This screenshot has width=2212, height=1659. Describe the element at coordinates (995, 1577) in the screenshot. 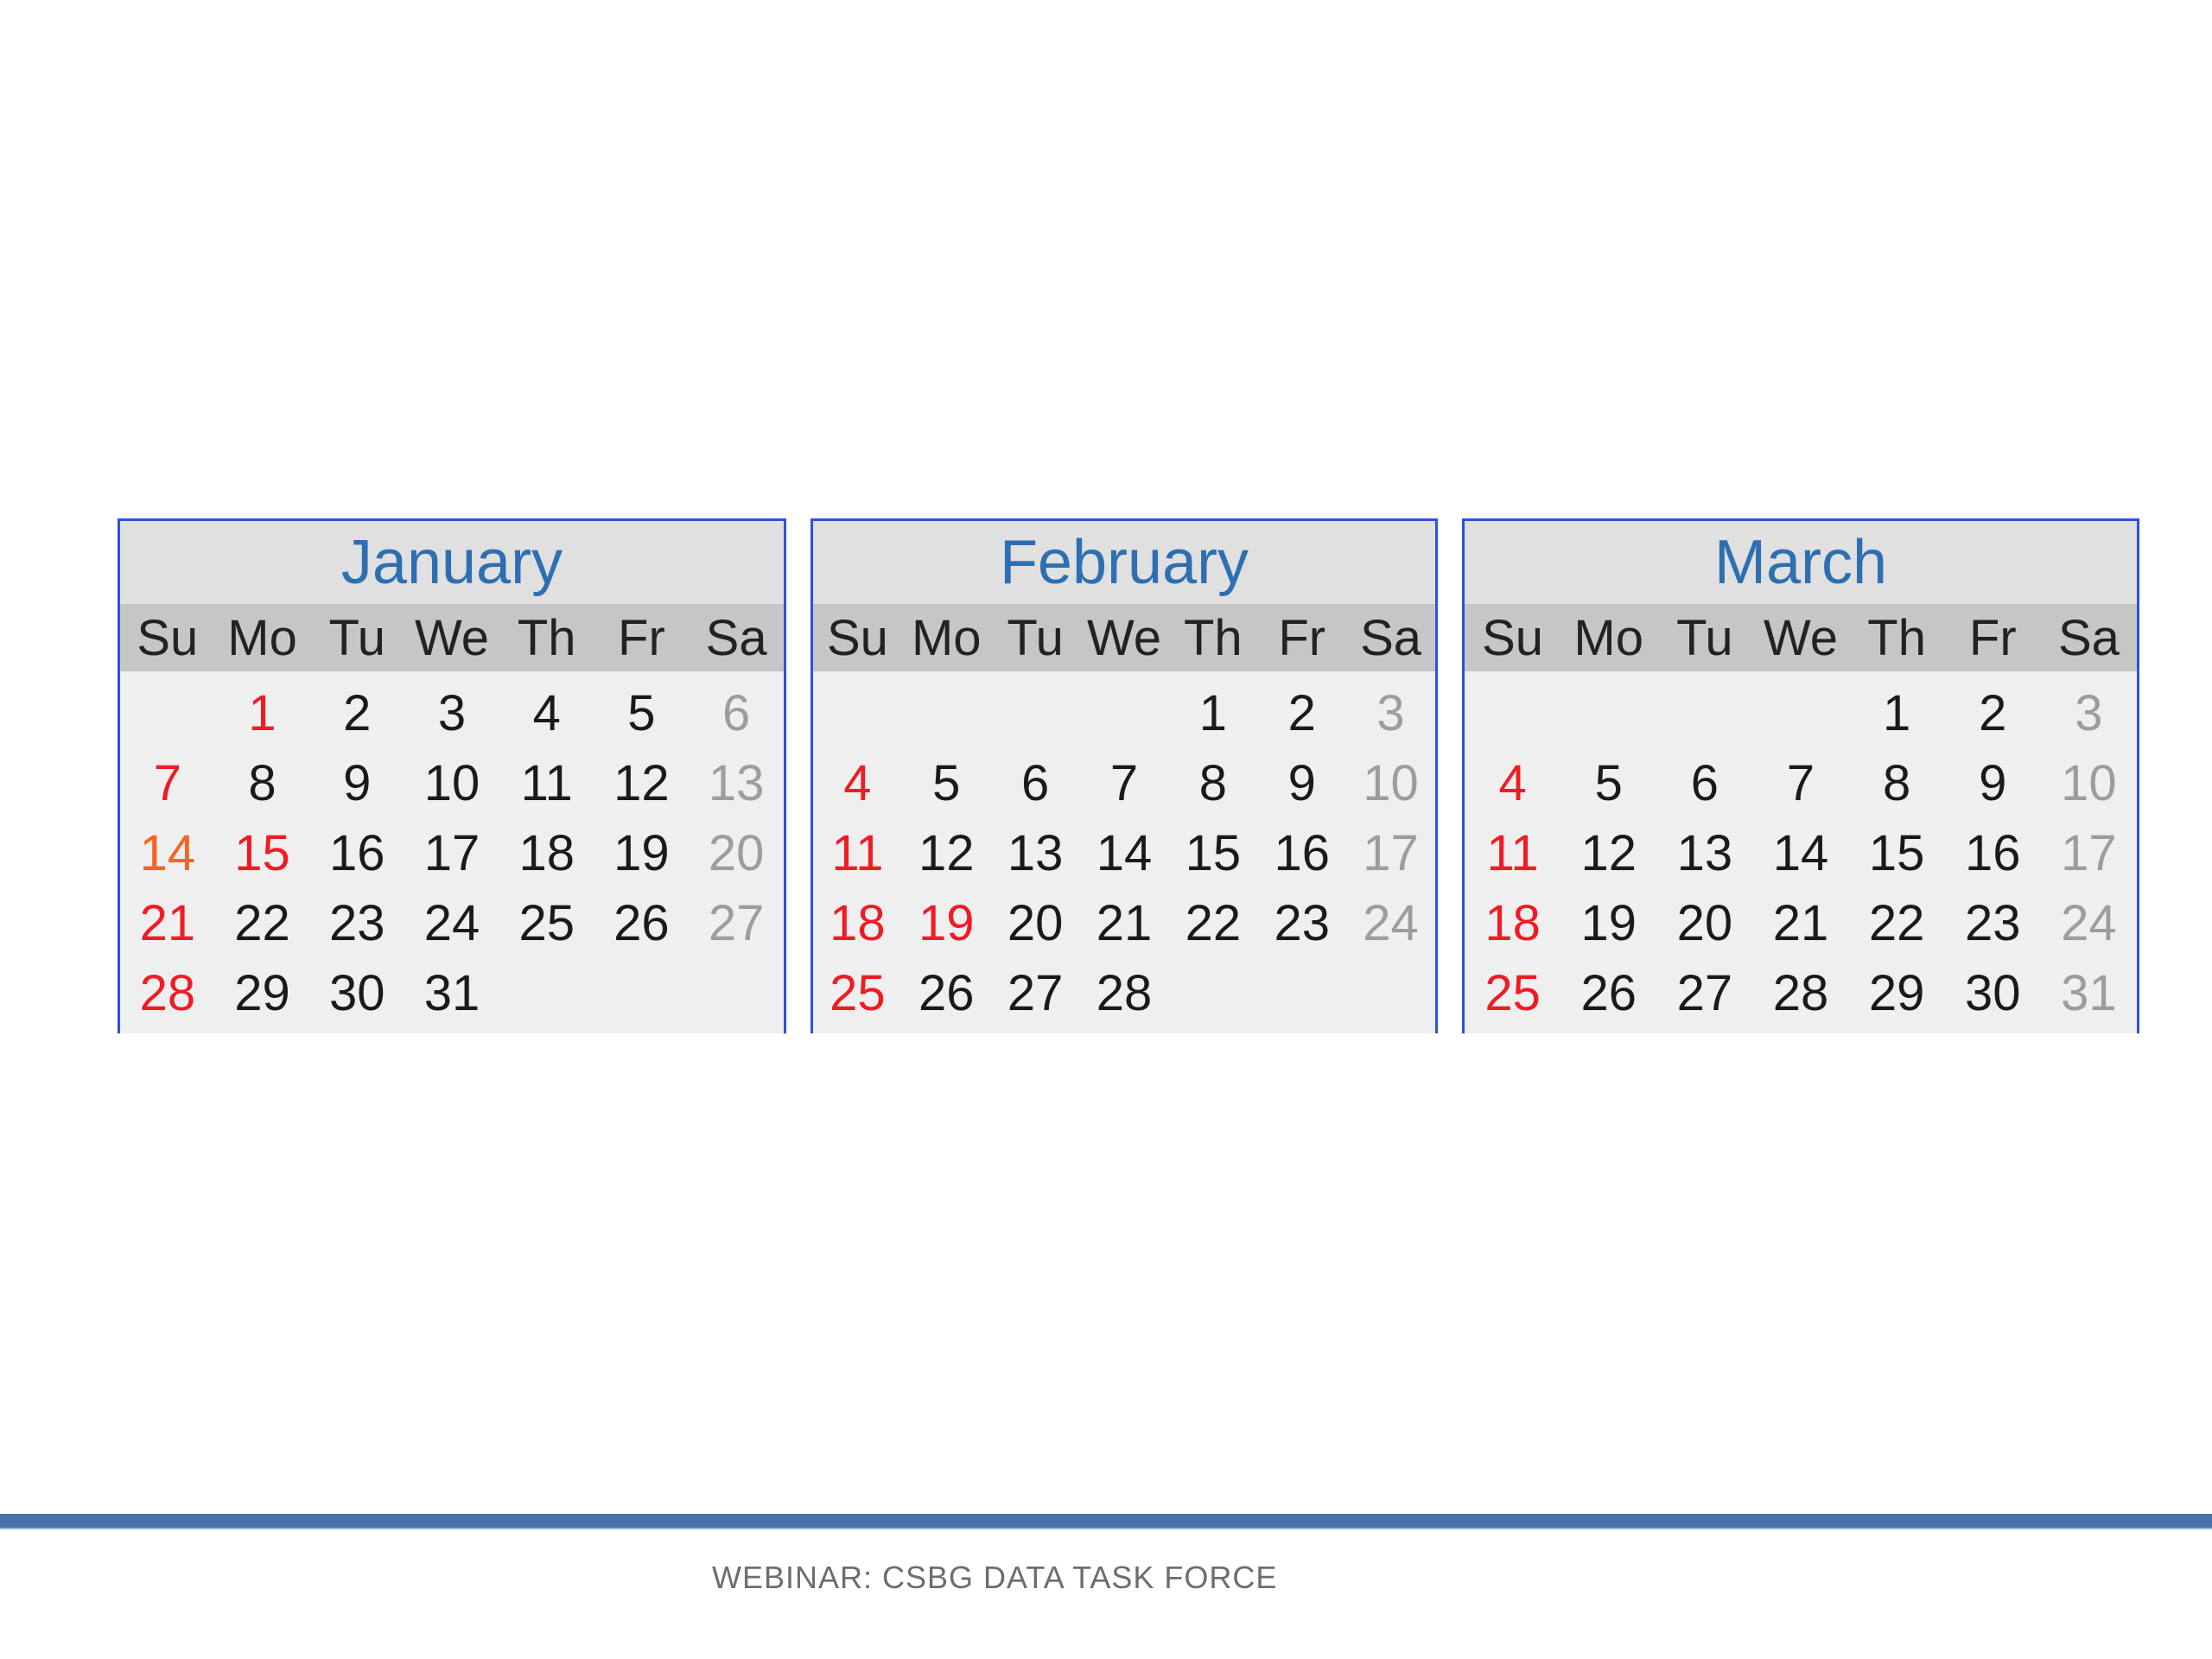

I see `footer-caption: WEBINAR: CSBG DATA TASK FORCE` at that location.